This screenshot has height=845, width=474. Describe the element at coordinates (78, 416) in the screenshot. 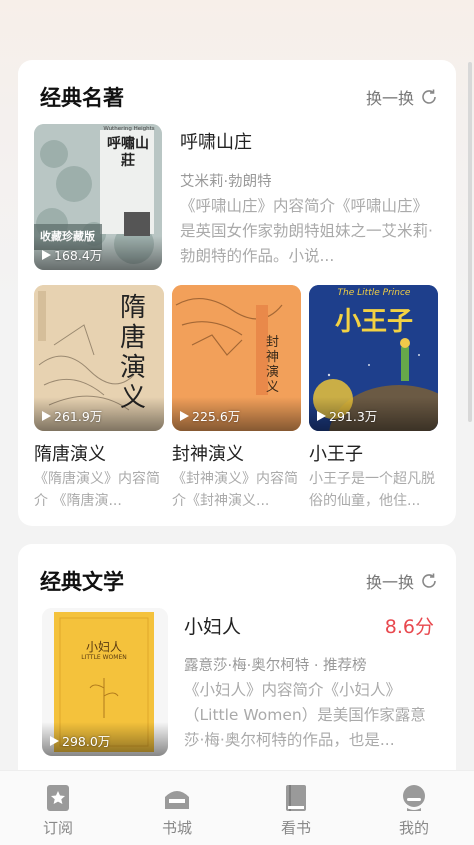

I see `play-count-value: 261.9万` at that location.